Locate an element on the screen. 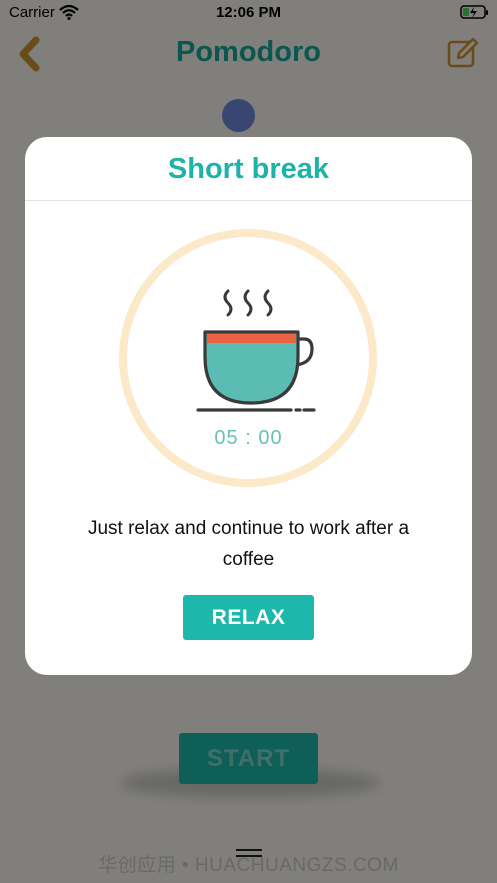 This screenshot has width=497, height=883. dialog-divider is located at coordinates (248, 200).